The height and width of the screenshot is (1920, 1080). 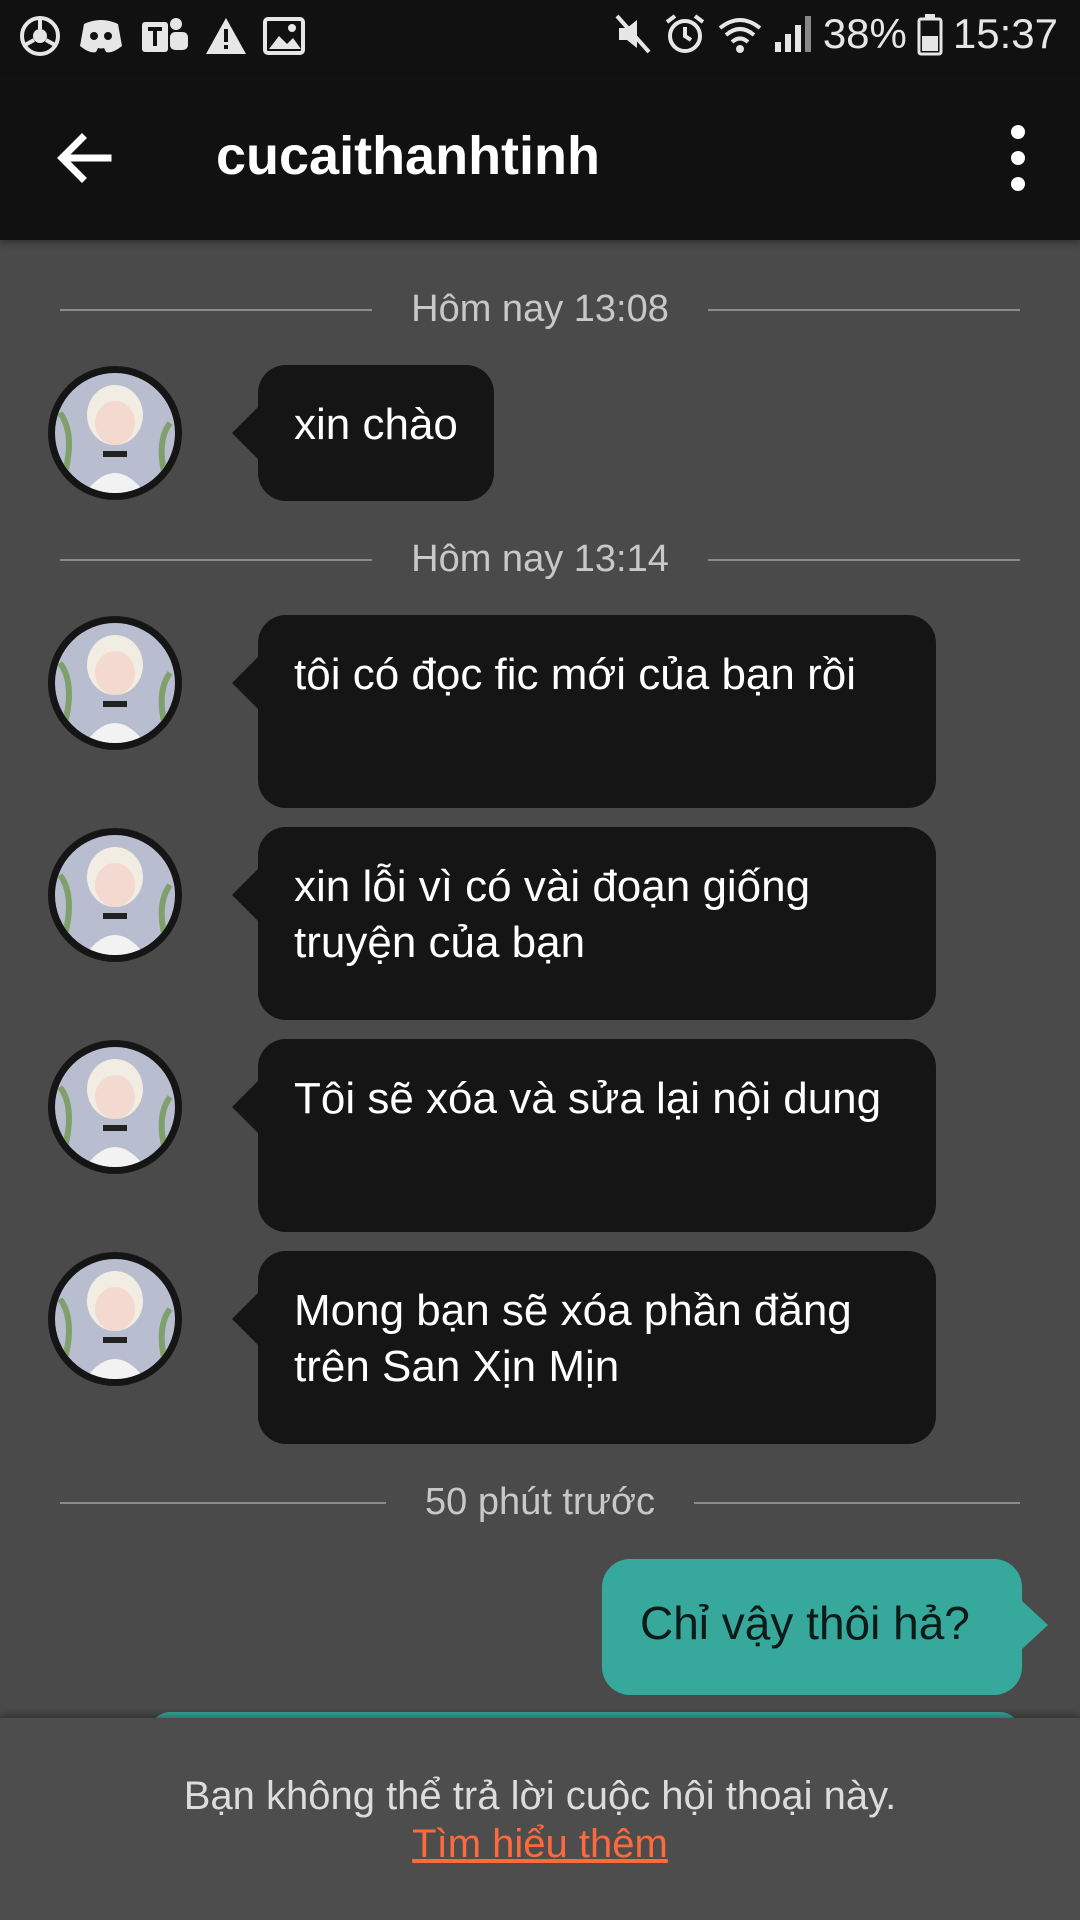 I want to click on learn-more-link: Tìm hiểu thêm, so click(x=540, y=1844).